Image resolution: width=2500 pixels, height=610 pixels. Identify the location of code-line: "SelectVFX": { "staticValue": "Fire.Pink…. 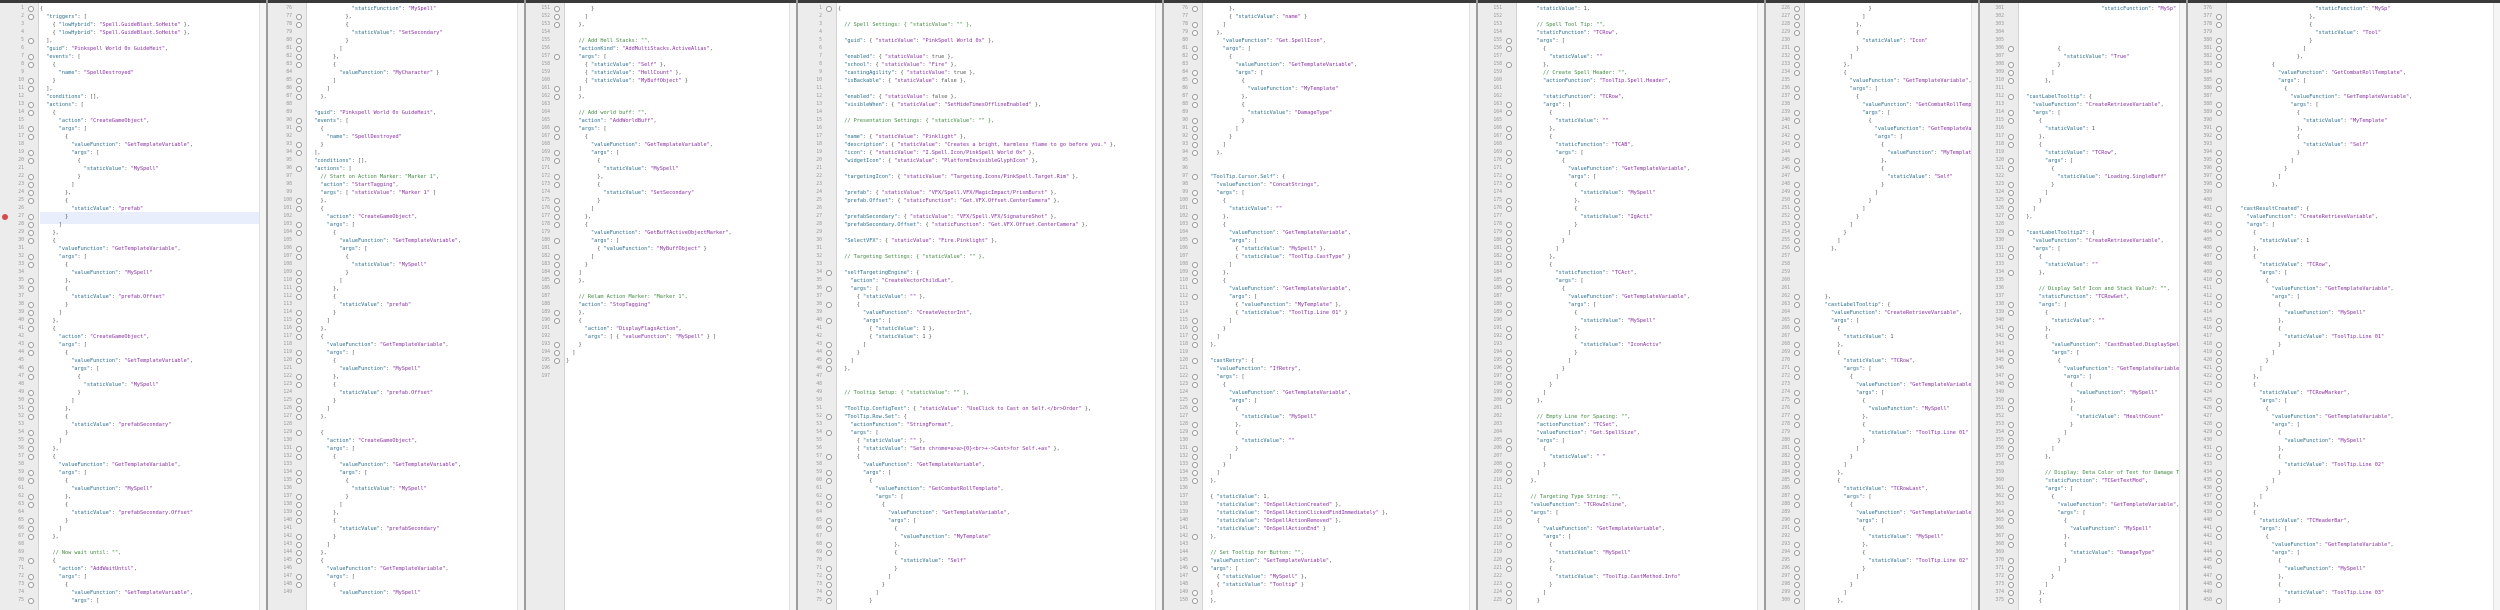
(917, 241).